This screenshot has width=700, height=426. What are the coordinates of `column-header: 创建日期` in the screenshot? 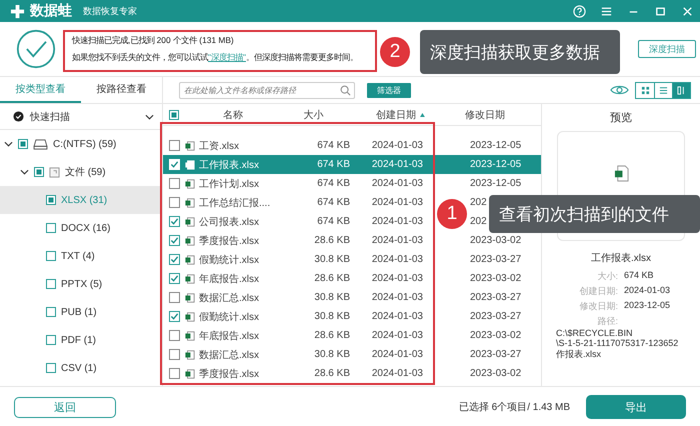 It's located at (380, 115).